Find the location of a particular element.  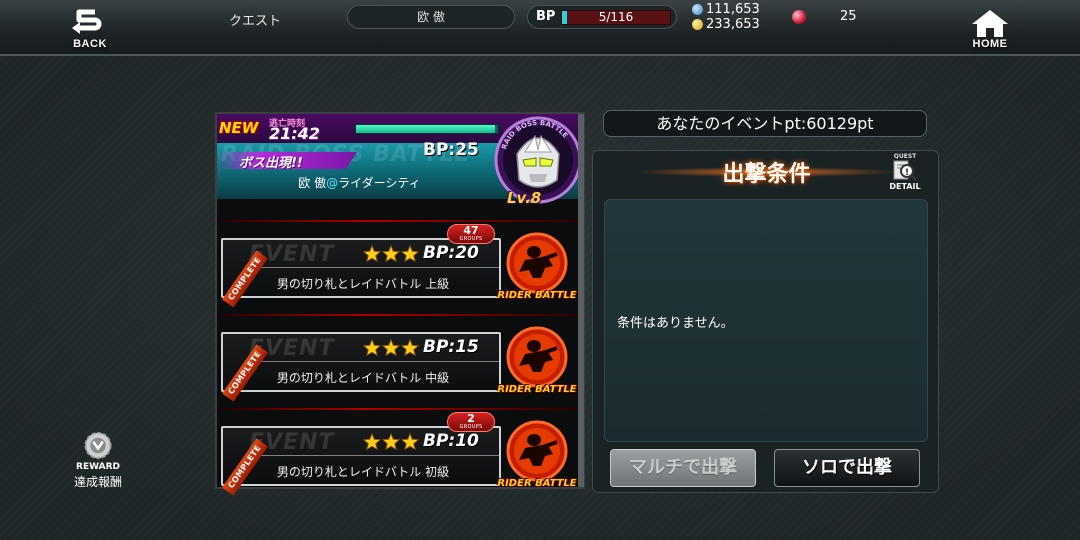

groups-badge: 47 GROUPS is located at coordinates (471, 234).